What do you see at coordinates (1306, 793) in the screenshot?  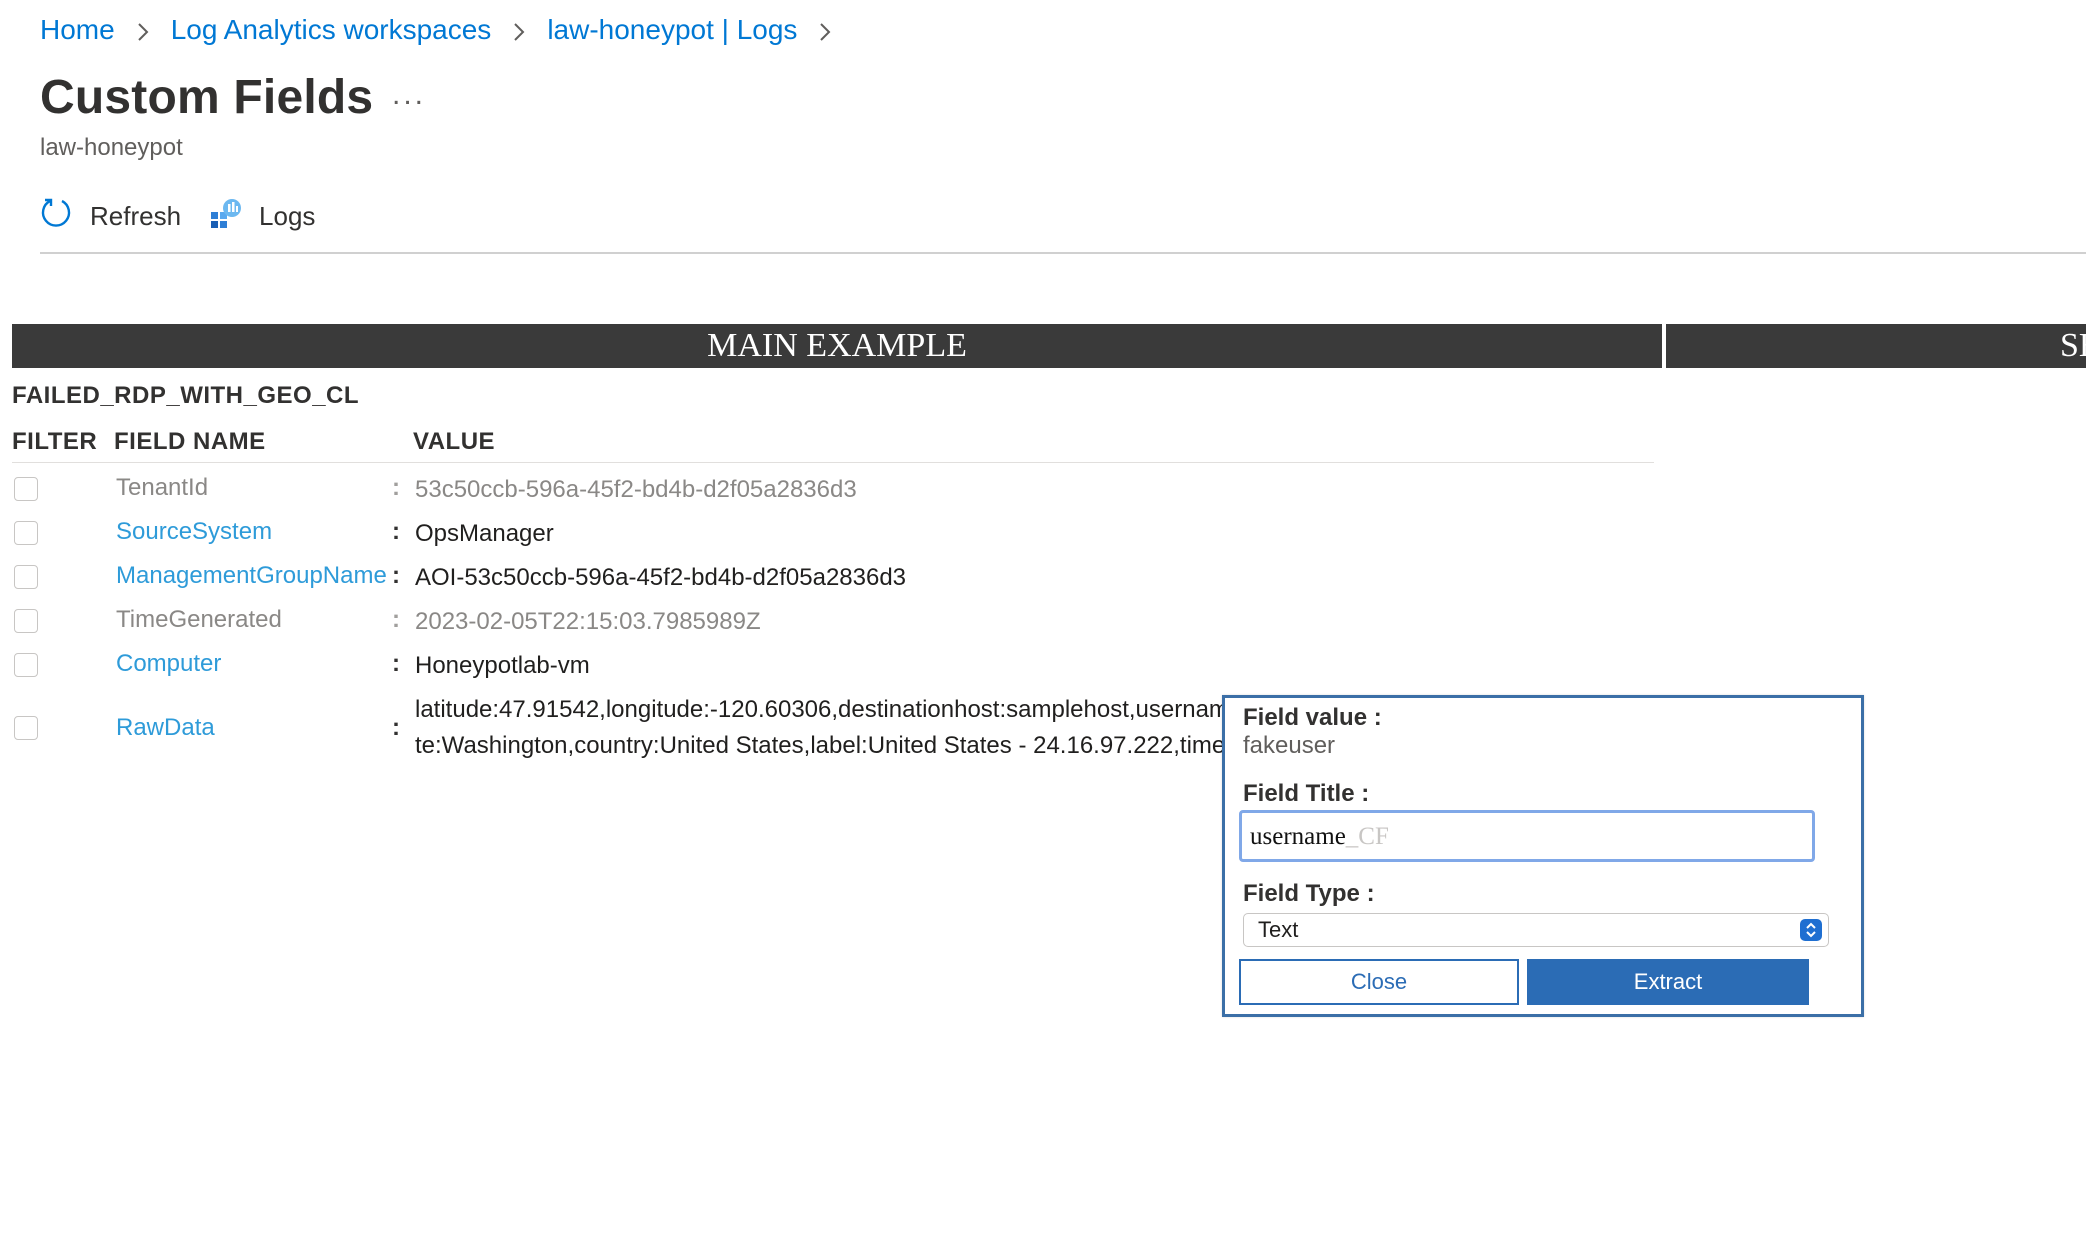 I see `field-title-label: Field Title :` at bounding box center [1306, 793].